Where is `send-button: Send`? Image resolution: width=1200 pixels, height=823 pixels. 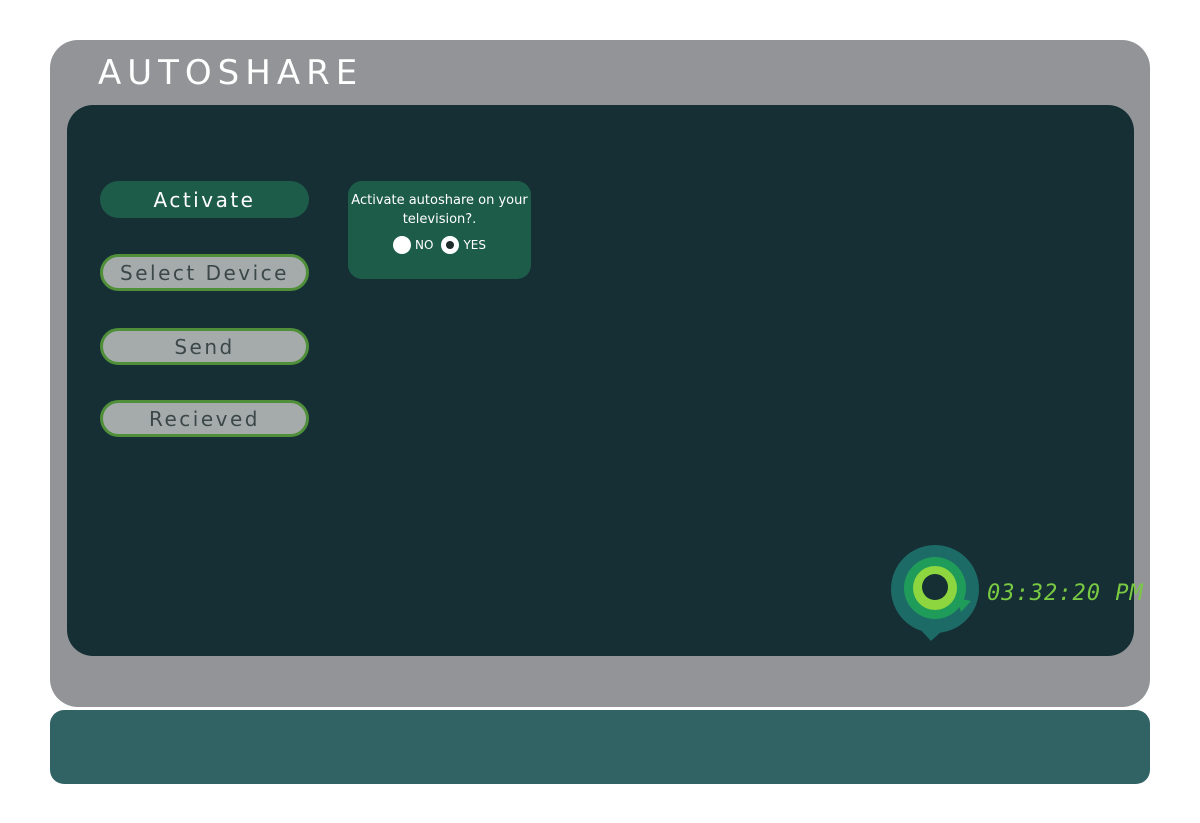
send-button: Send is located at coordinates (204, 346).